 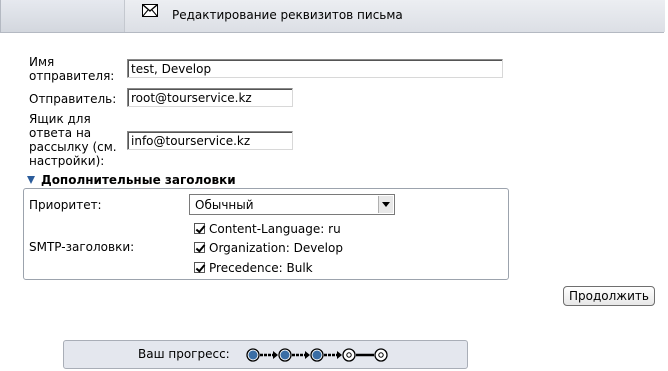 I want to click on smtp-header-label: Organization: Develop, so click(x=276, y=248).